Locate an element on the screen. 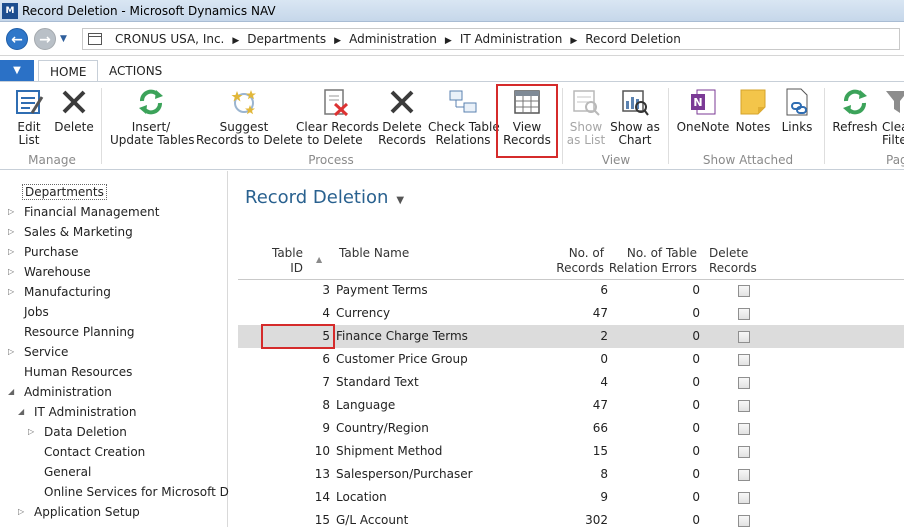  breadcrumb-administration: Administration is located at coordinates (393, 39).